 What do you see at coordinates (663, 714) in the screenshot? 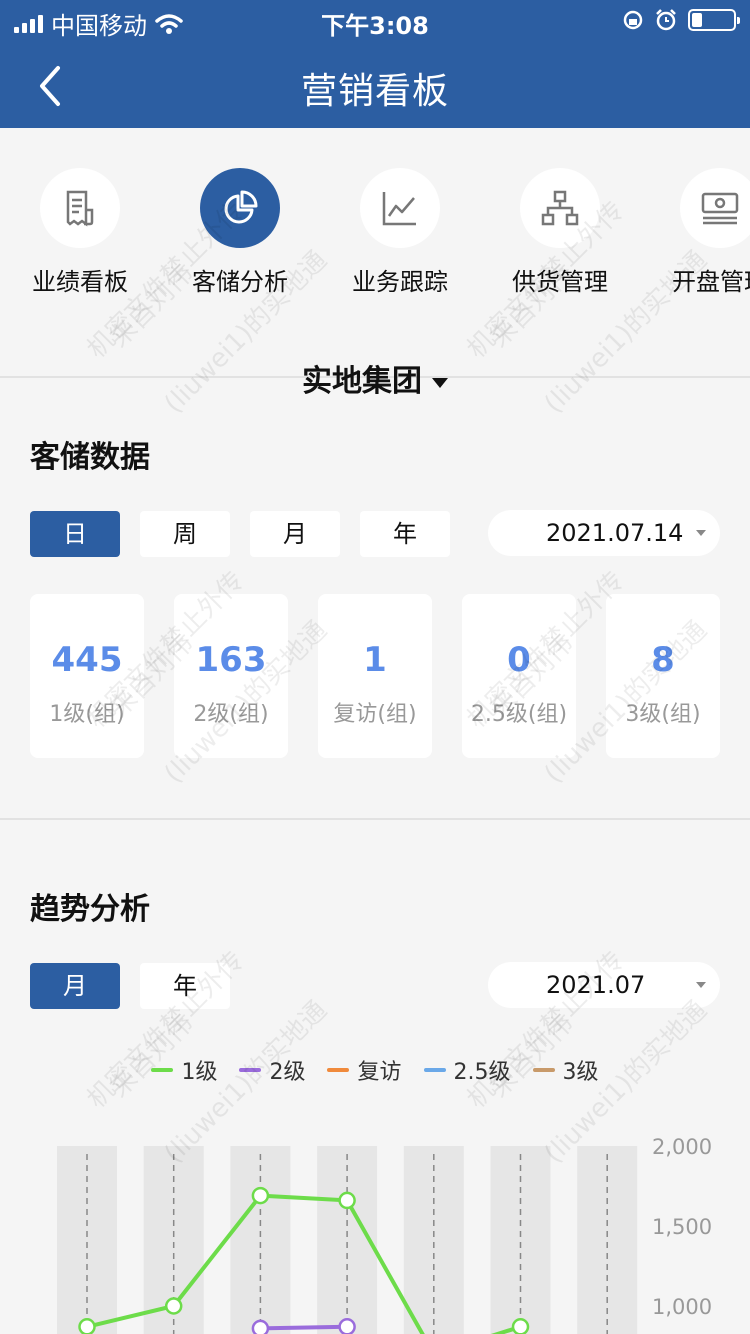
I see `stat-label: 3级(组)` at bounding box center [663, 714].